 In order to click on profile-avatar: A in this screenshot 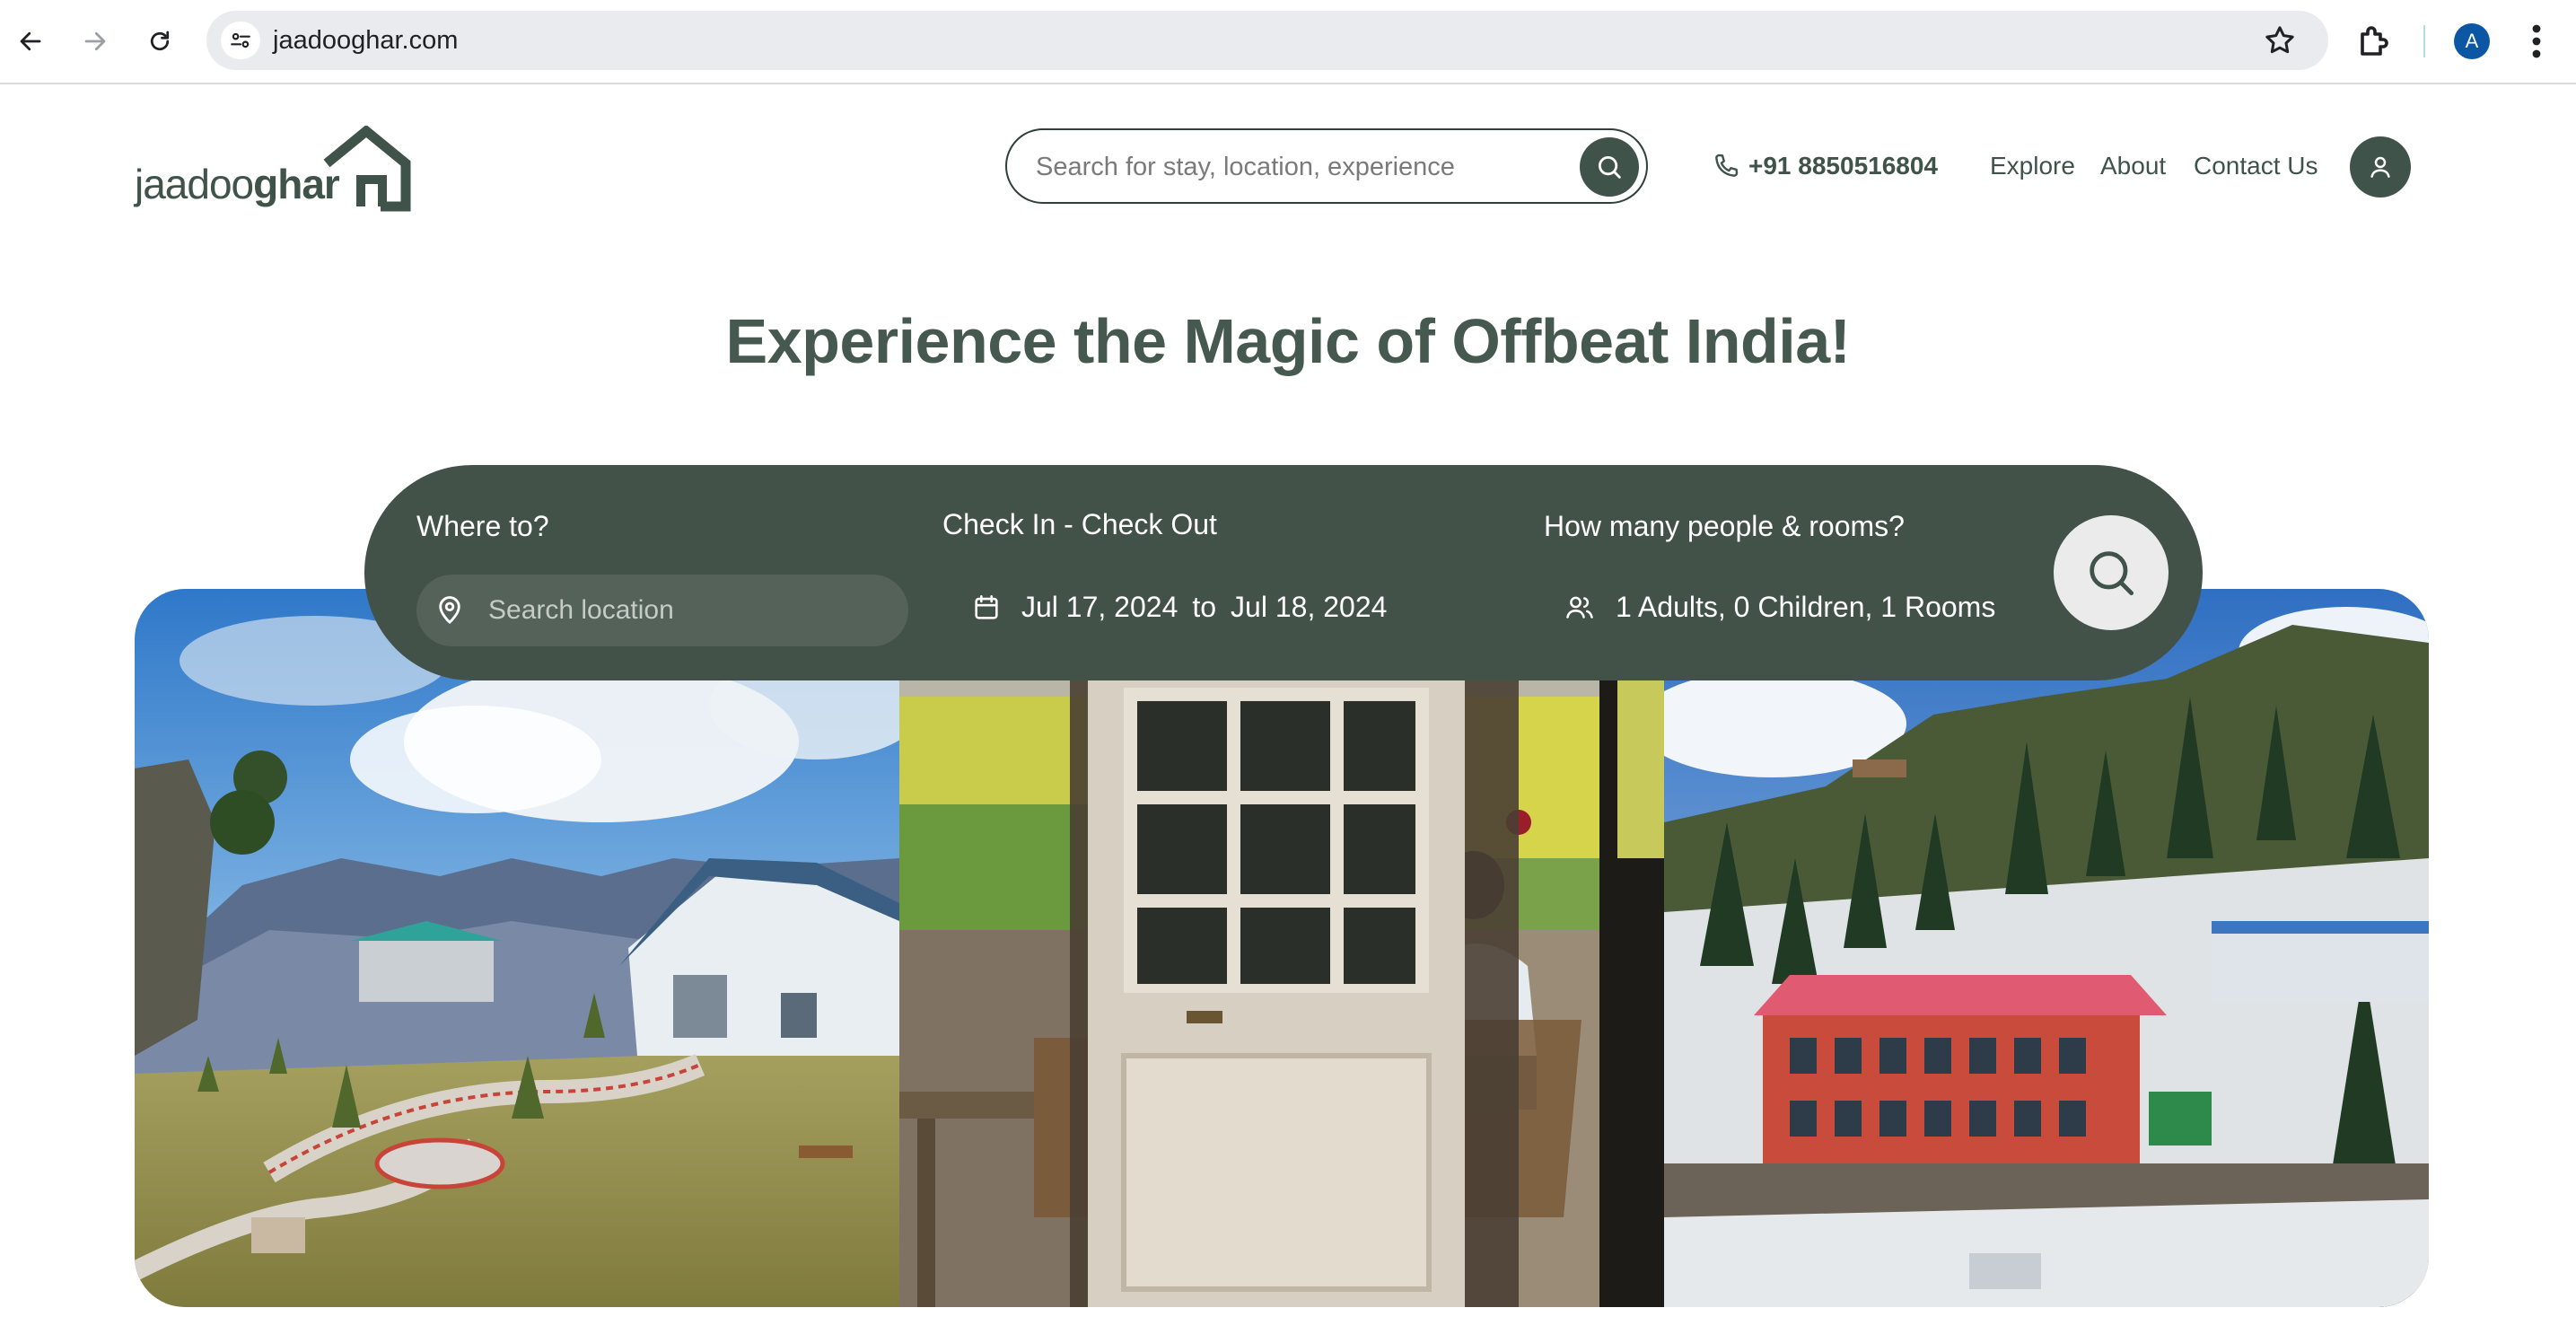, I will do `click(2472, 41)`.